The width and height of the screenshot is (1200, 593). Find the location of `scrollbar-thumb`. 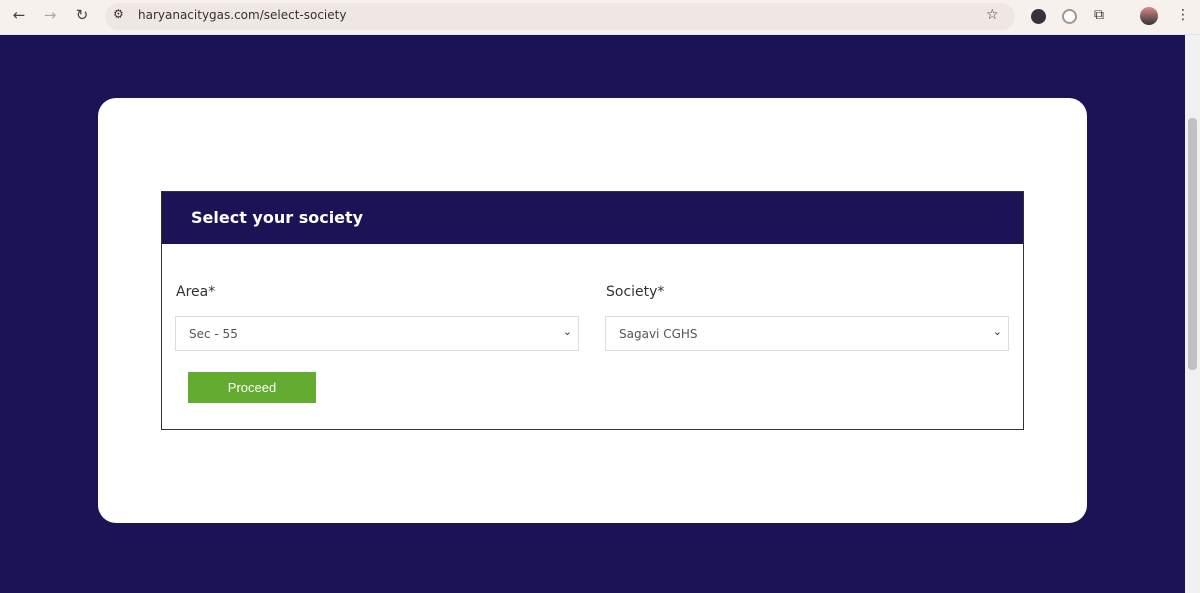

scrollbar-thumb is located at coordinates (1192, 244).